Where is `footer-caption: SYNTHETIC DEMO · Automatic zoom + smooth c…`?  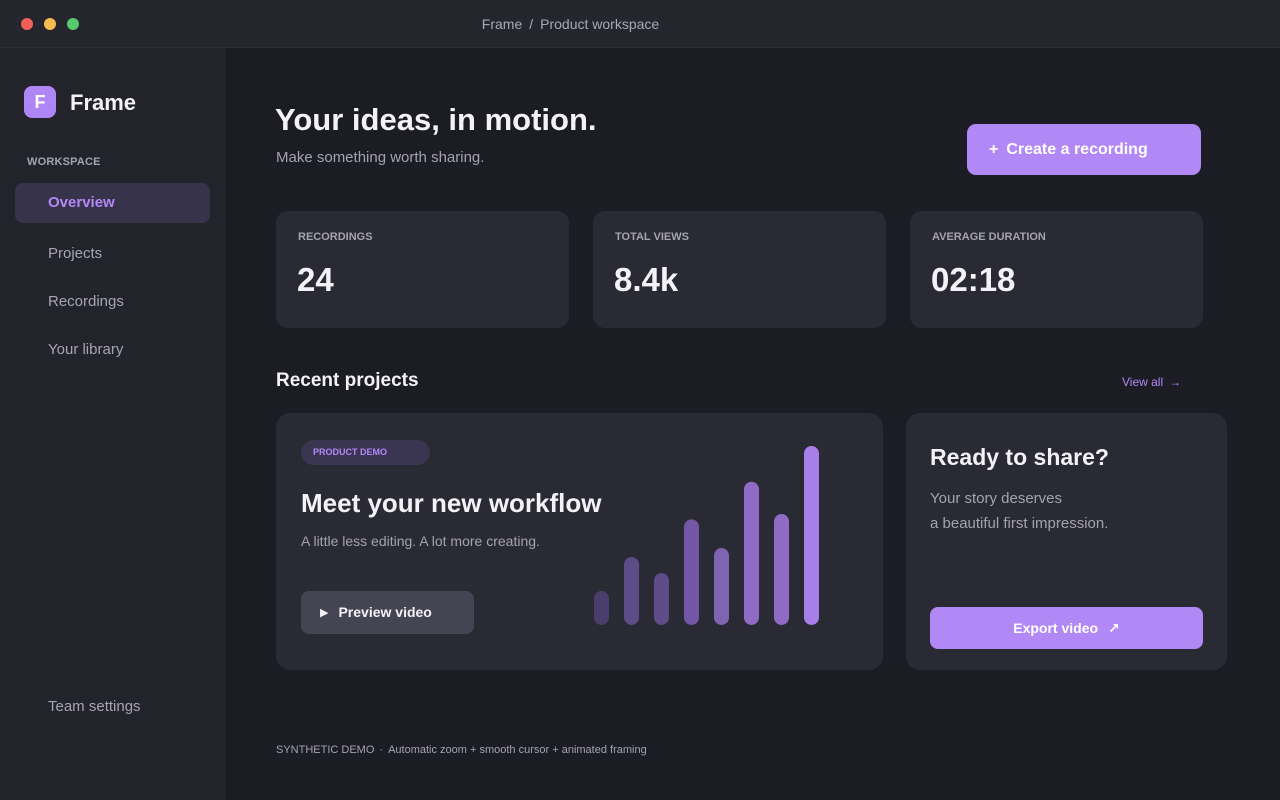 footer-caption: SYNTHETIC DEMO · Automatic zoom + smooth c… is located at coordinates (461, 750).